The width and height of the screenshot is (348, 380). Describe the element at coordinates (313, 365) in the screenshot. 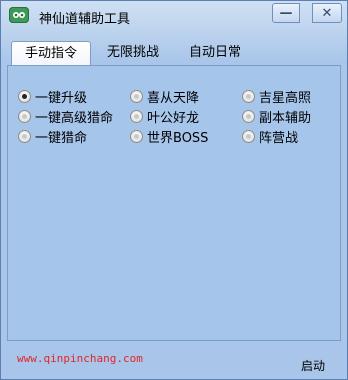

I see `start-button: 启动` at that location.